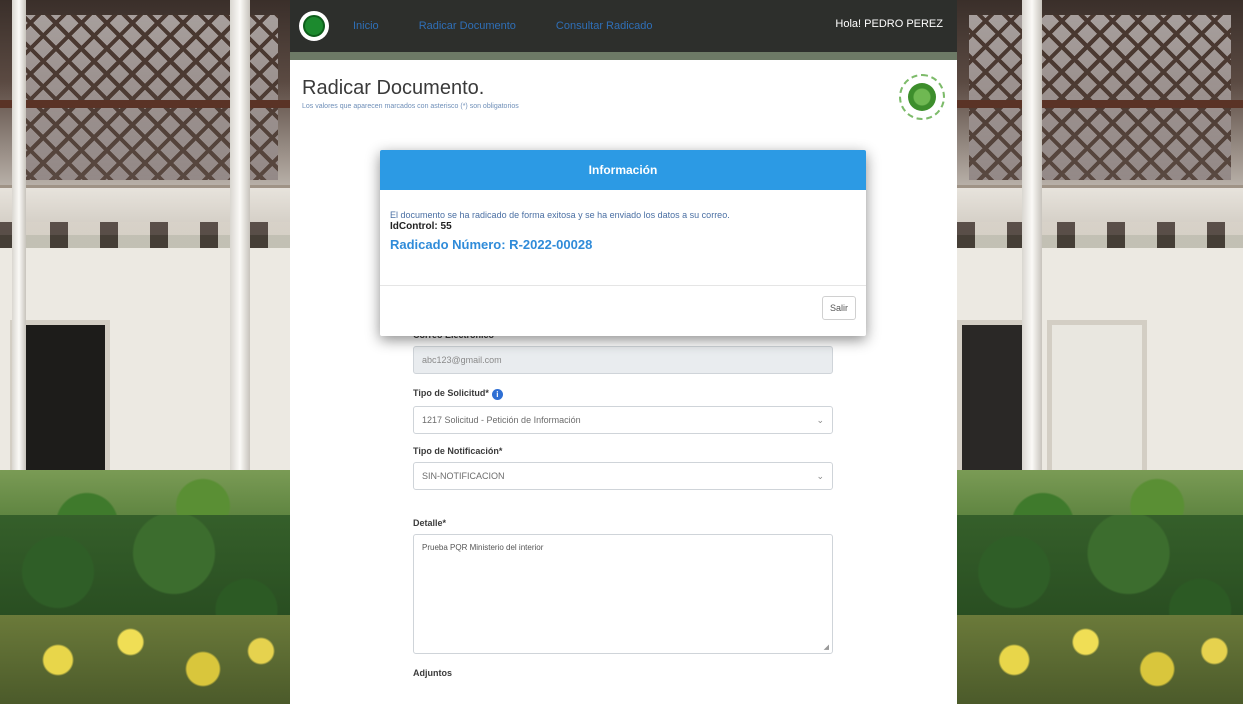 The width and height of the screenshot is (1243, 704). Describe the element at coordinates (463, 476) in the screenshot. I see `notification-type-value: SIN-NOTIFICACION` at that location.